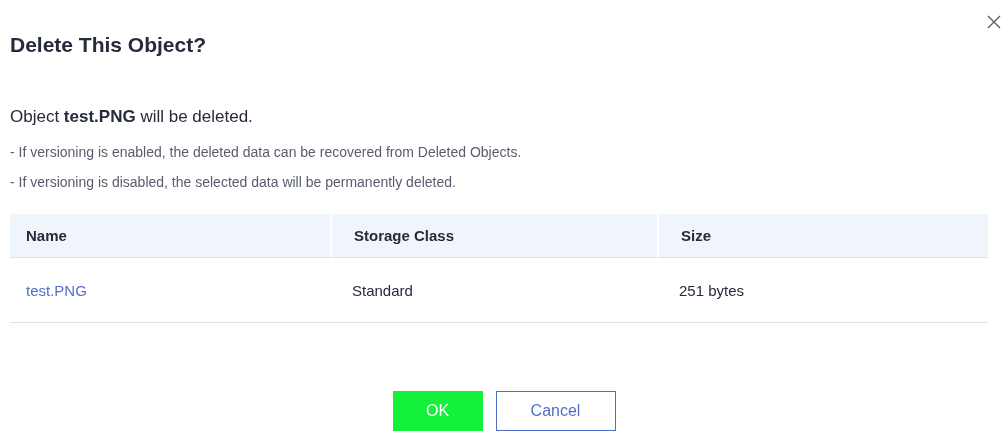  Describe the element at coordinates (493, 236) in the screenshot. I see `column-header: Storage Class` at that location.